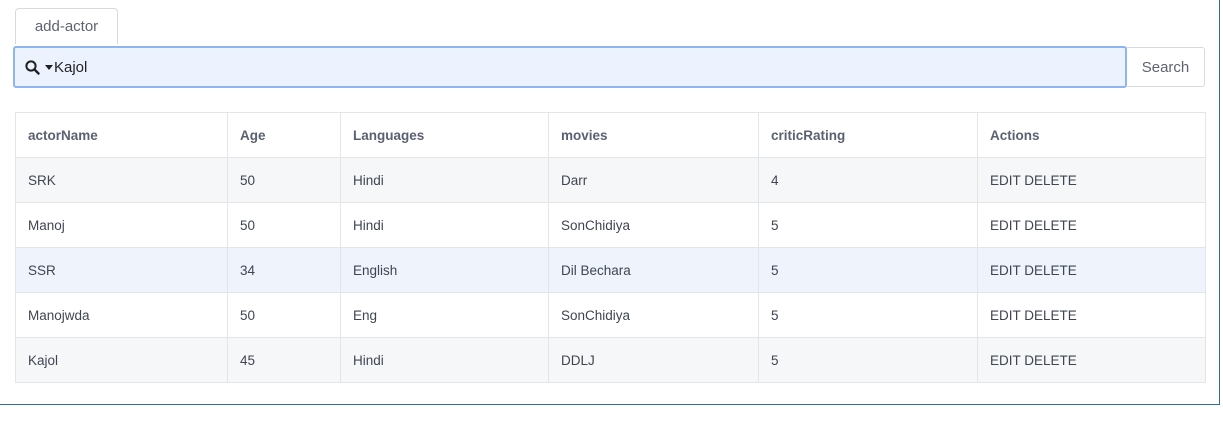 Image resolution: width=1223 pixels, height=421 pixels. I want to click on column-header-age: Age, so click(284, 135).